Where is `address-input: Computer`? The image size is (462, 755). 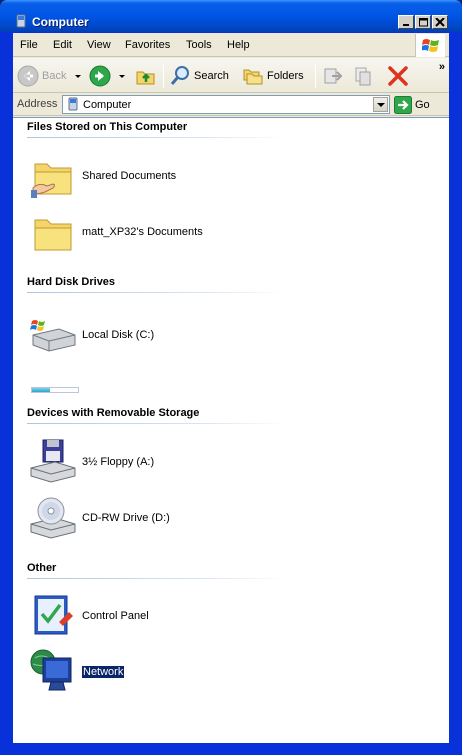 address-input: Computer is located at coordinates (226, 104).